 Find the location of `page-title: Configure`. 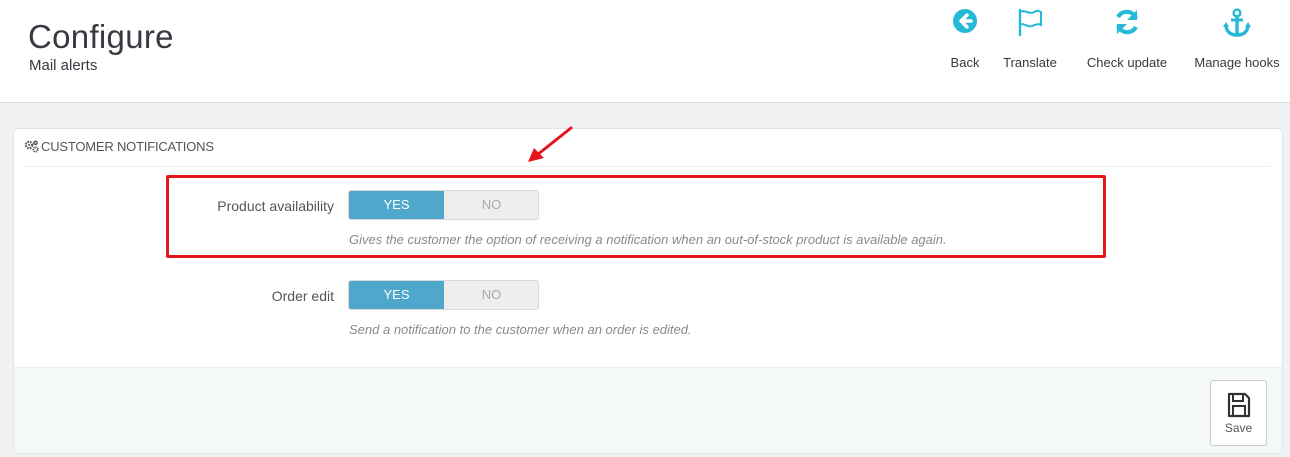

page-title: Configure is located at coordinates (101, 36).